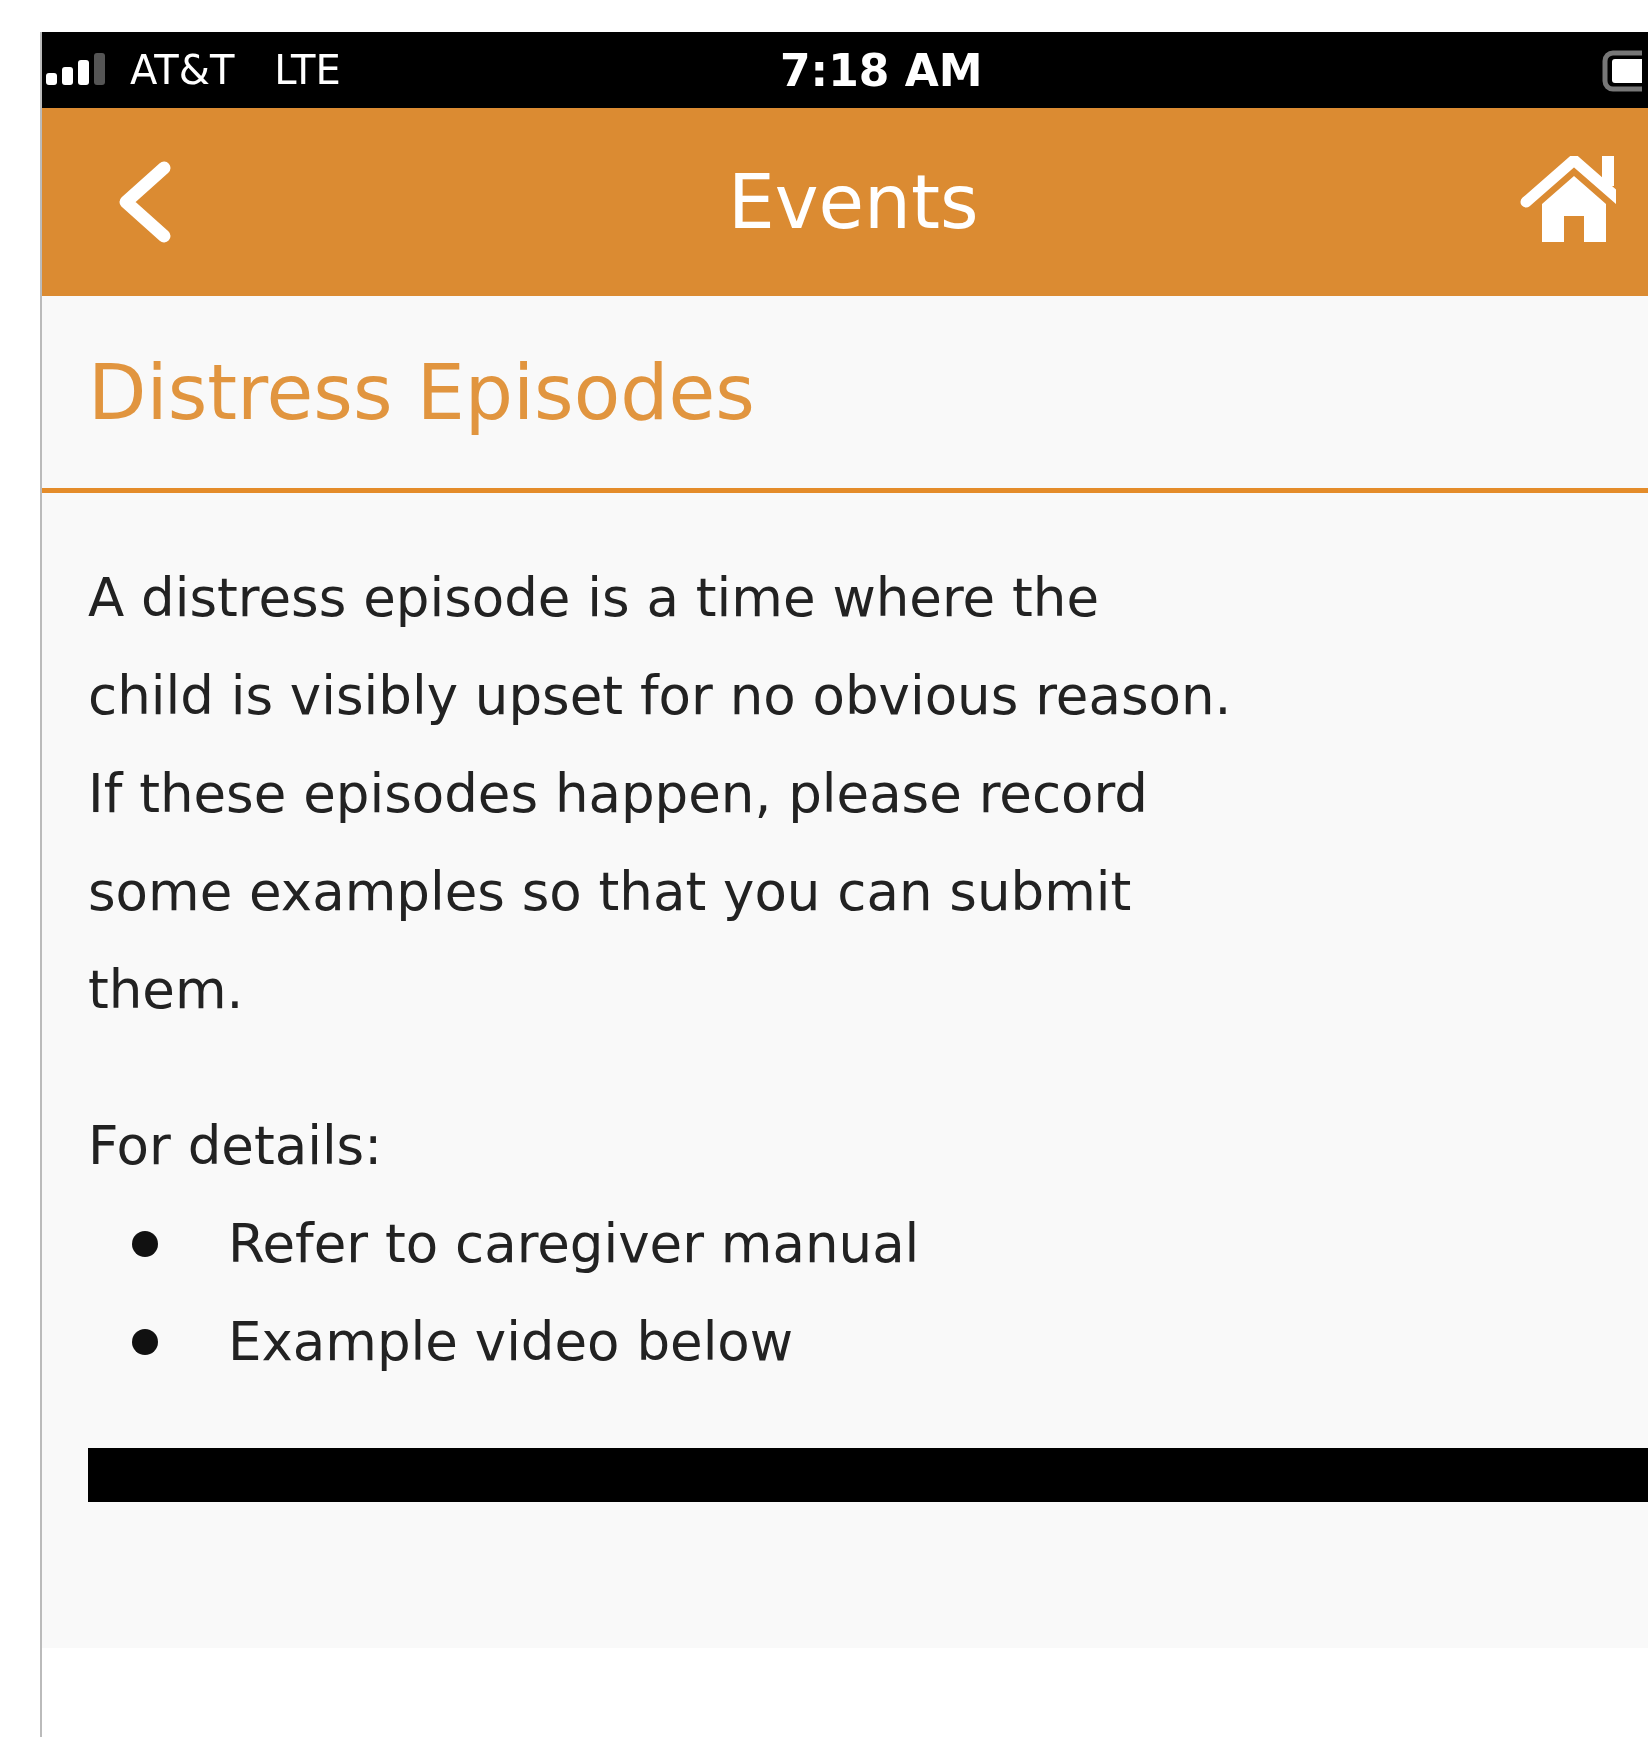 Image resolution: width=1648 pixels, height=1737 pixels. I want to click on details-label: For details:, so click(236, 1146).